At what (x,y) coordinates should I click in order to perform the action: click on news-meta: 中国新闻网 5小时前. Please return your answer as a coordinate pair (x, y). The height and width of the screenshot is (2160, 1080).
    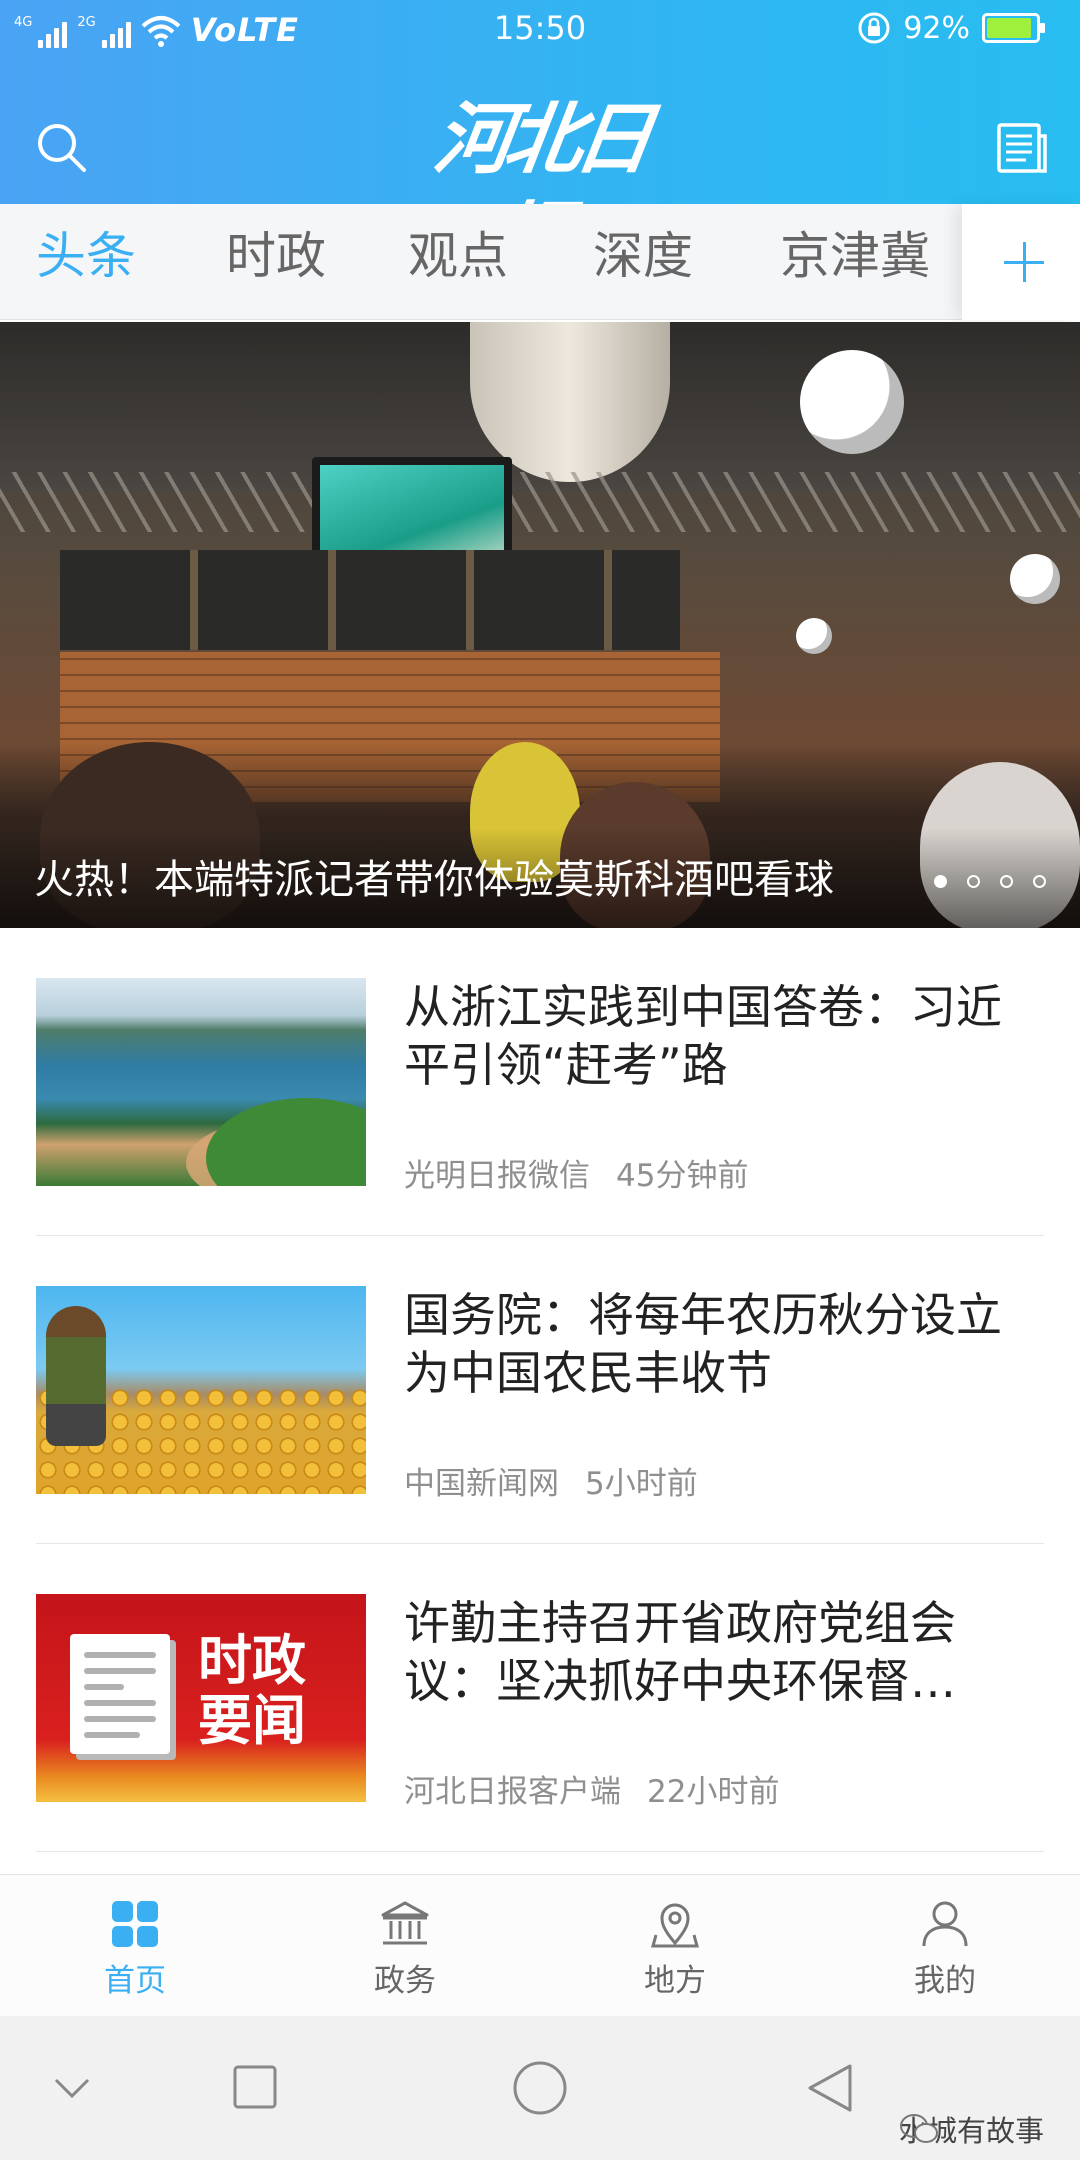
    Looking at the image, I should click on (551, 1480).